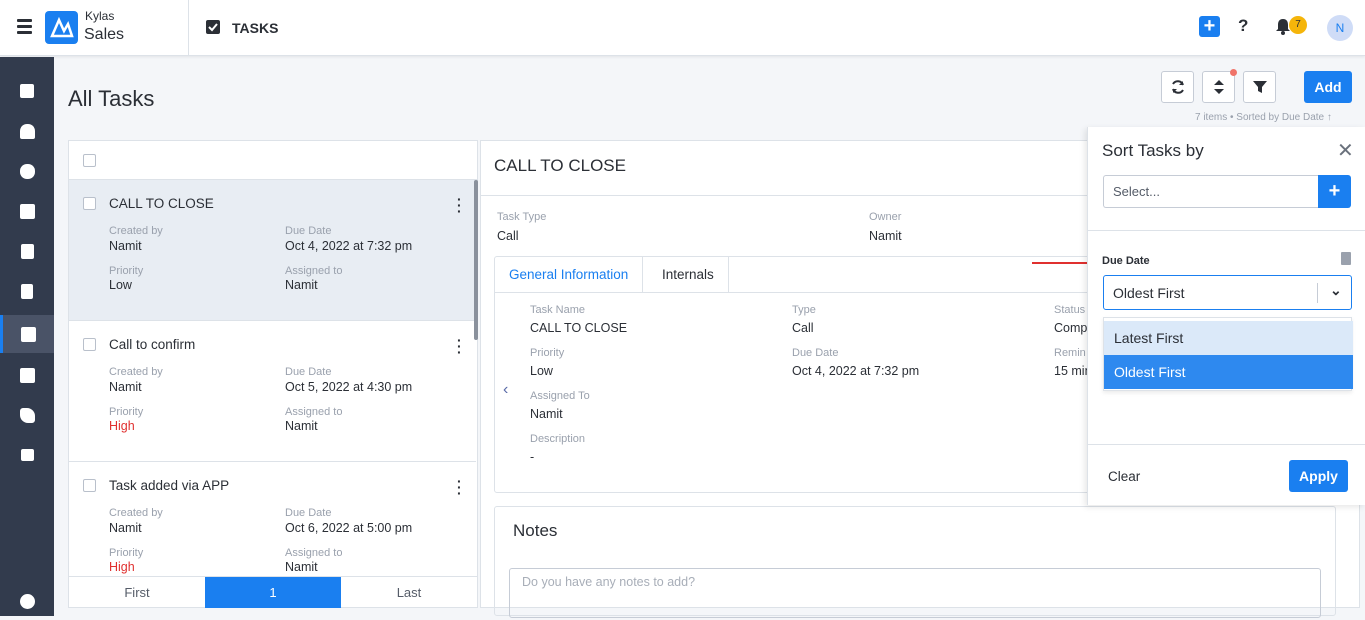 Image resolution: width=1365 pixels, height=620 pixels. What do you see at coordinates (1124, 476) in the screenshot?
I see `clear-button: Clear` at bounding box center [1124, 476].